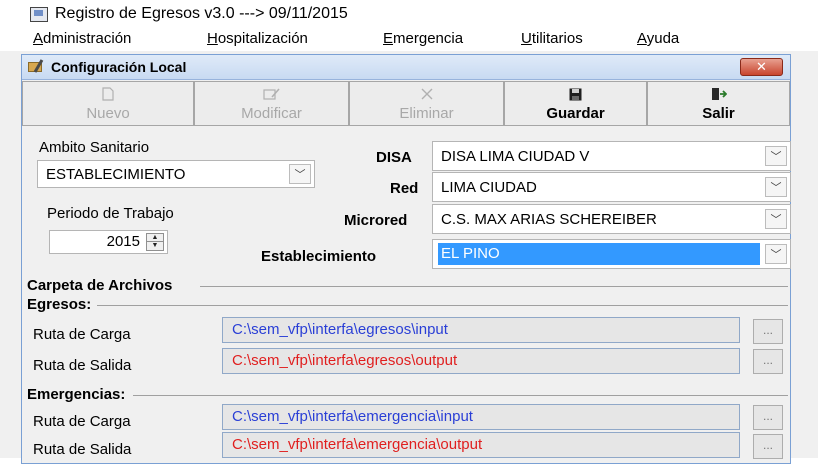 This screenshot has width=818, height=464. What do you see at coordinates (94, 147) in the screenshot?
I see `ambito-sanitario-label: Ambito Sanitario` at bounding box center [94, 147].